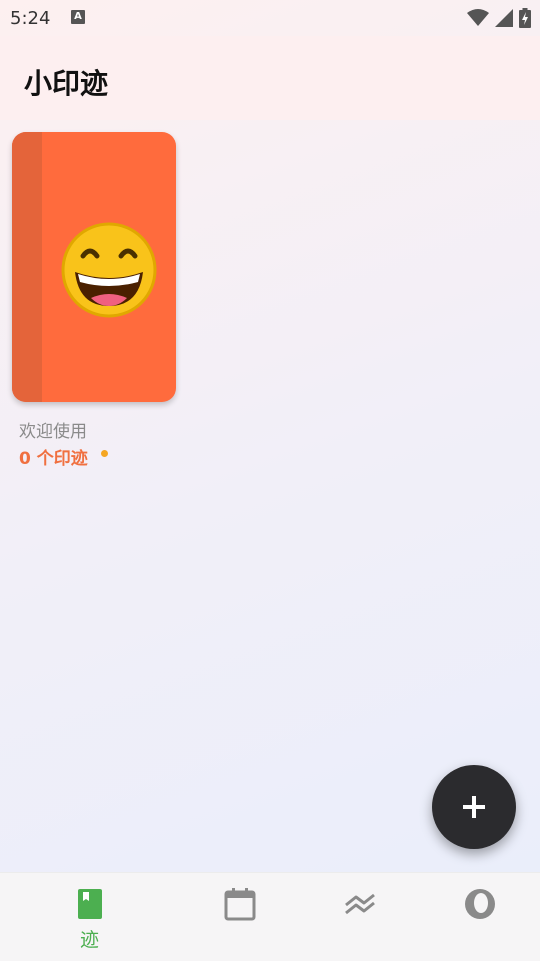 This screenshot has width=540, height=961. Describe the element at coordinates (53, 432) in the screenshot. I see `book-name: 欢迎使用` at that location.